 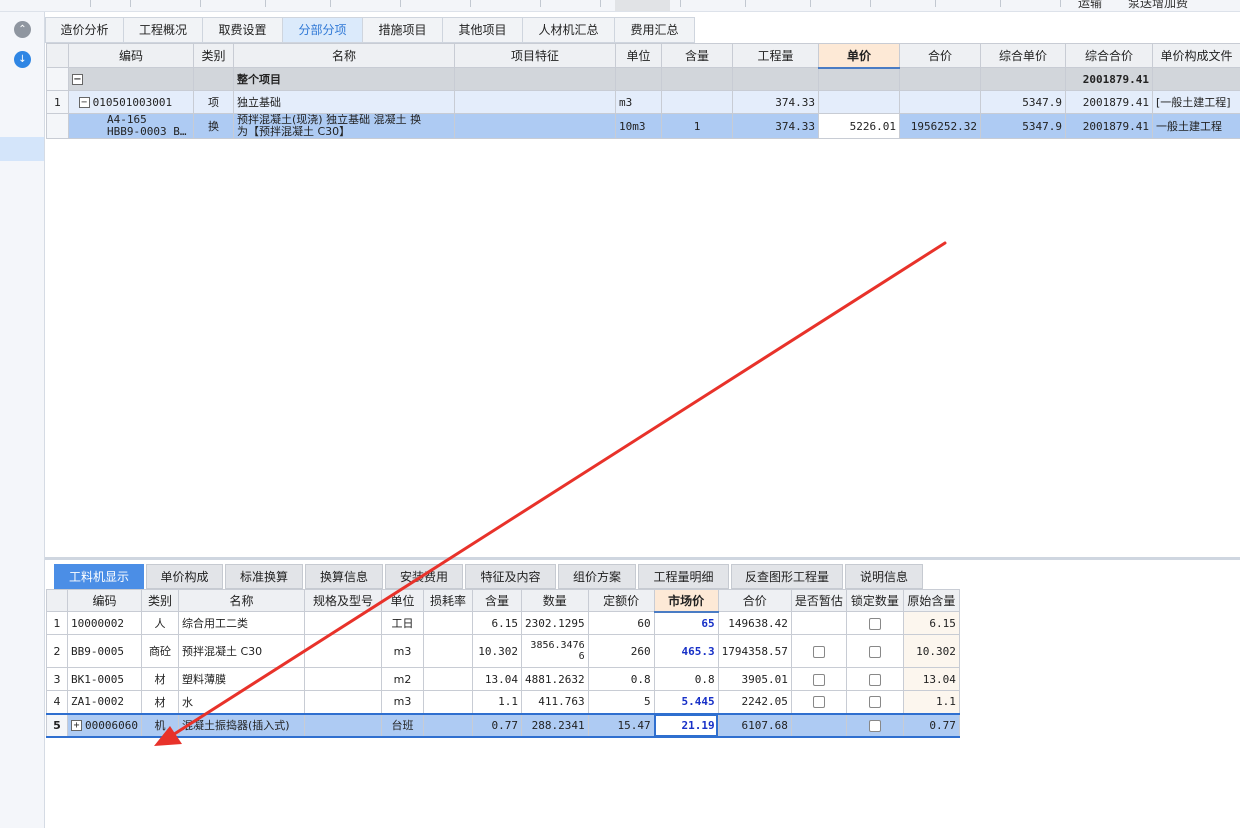 What do you see at coordinates (448, 600) in the screenshot?
I see `col-loss-rate: 损耗率` at bounding box center [448, 600].